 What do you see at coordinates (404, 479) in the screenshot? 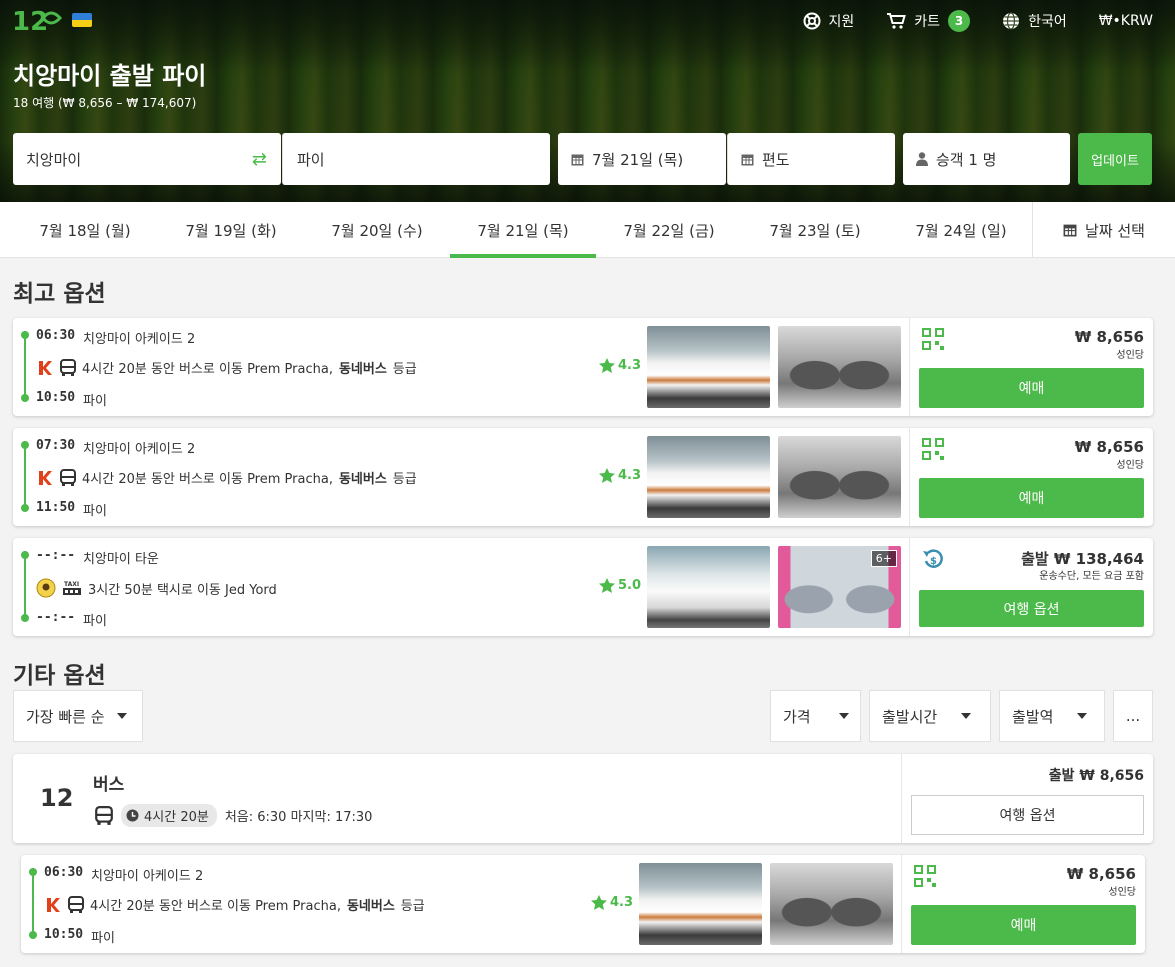
I see `trip-desc-suffix: 등급` at bounding box center [404, 479].